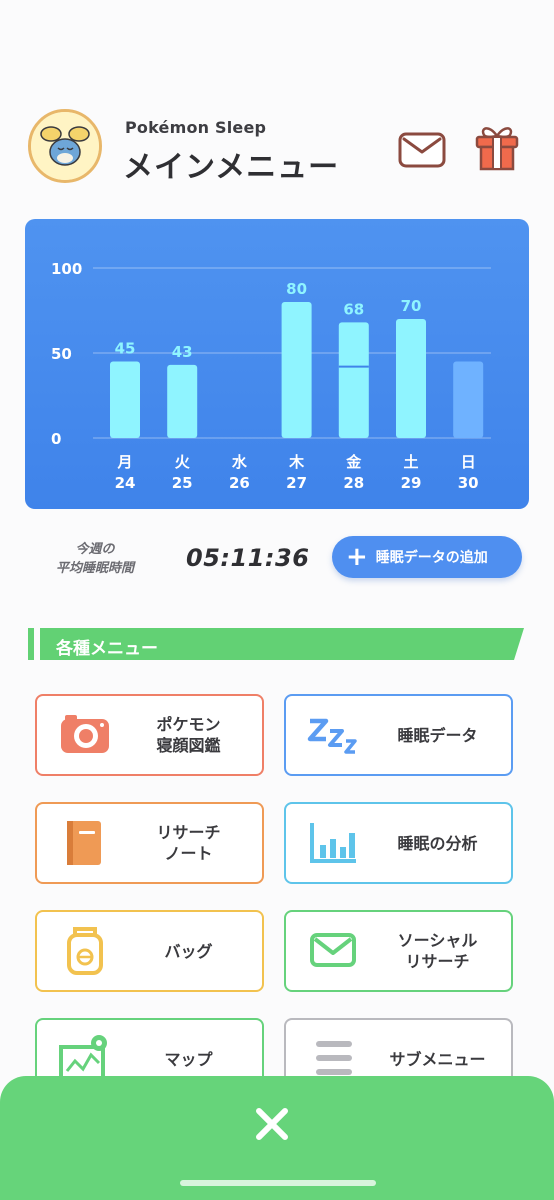  What do you see at coordinates (183, 462) in the screenshot?
I see `x-tick-weekday: 火` at bounding box center [183, 462].